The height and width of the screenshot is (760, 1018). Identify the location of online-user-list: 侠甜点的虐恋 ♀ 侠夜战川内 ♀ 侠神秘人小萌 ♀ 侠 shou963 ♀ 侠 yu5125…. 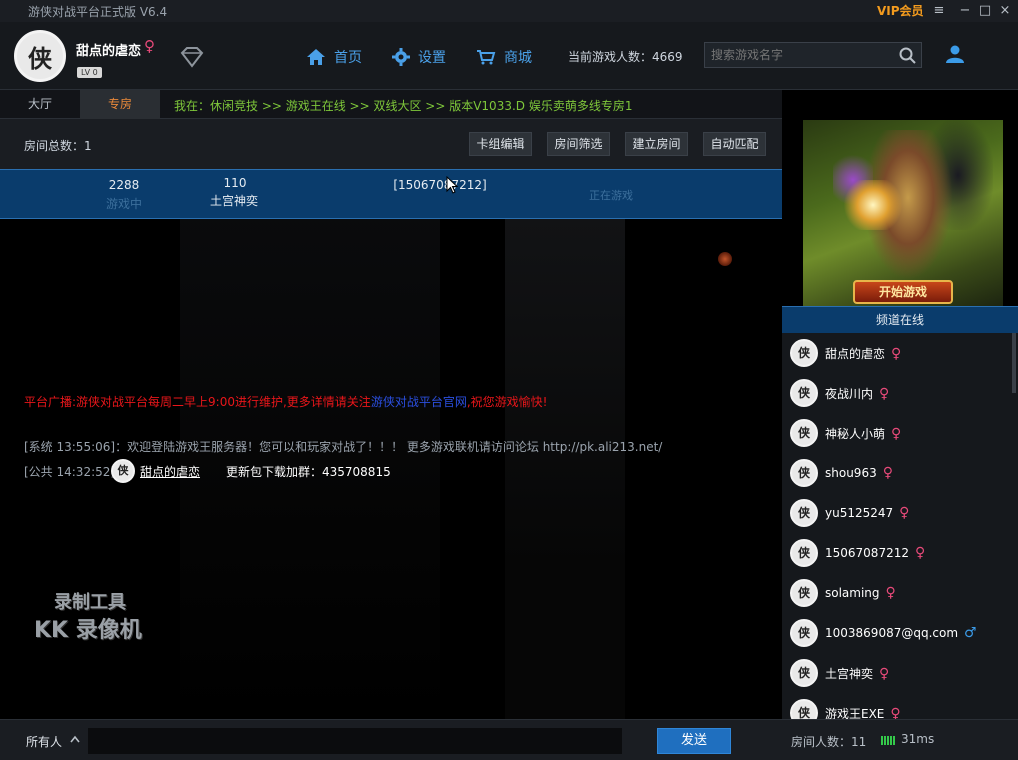
(900, 526).